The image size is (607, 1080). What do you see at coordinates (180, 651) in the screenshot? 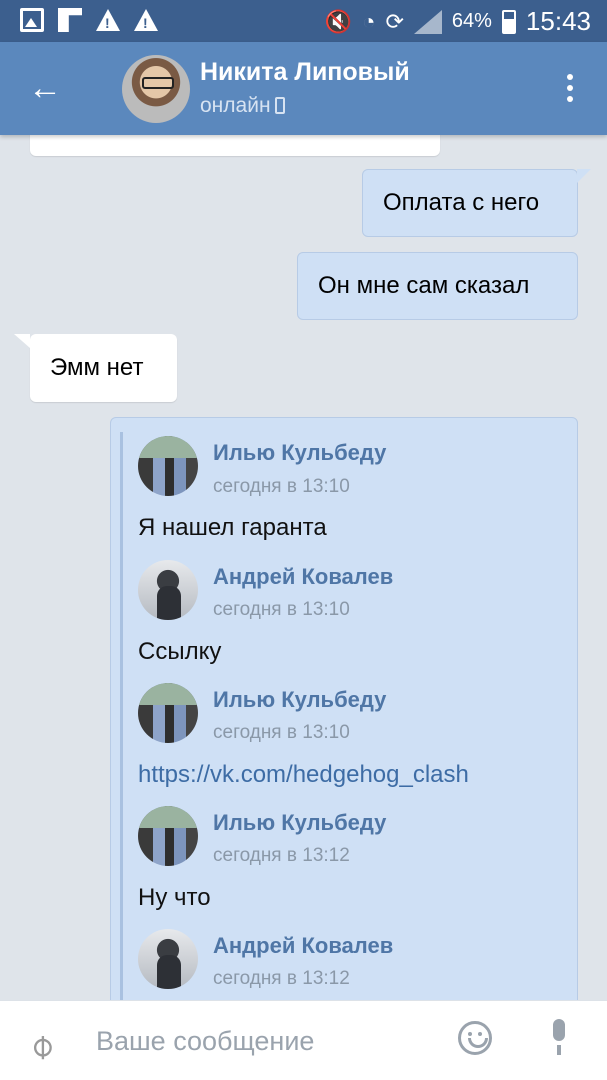
I see `forward-text: Ссылку` at bounding box center [180, 651].